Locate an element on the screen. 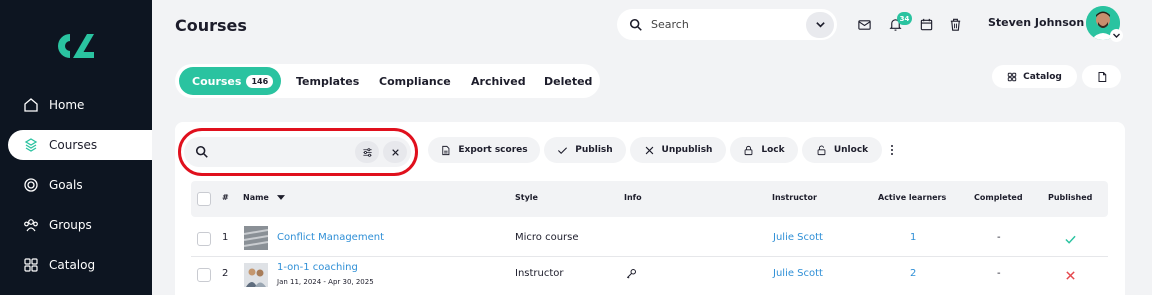  sidebar-item-home: Home is located at coordinates (80, 105).